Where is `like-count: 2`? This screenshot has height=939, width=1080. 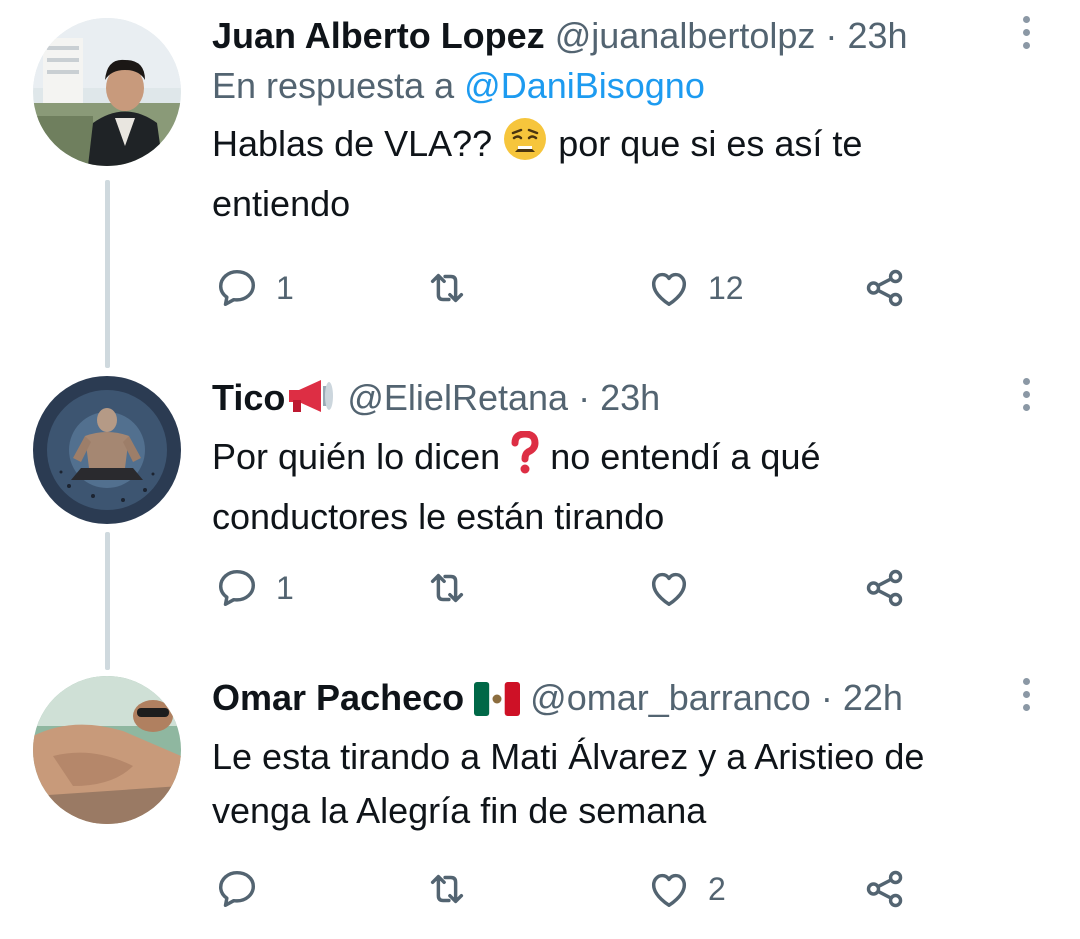
like-count: 2 is located at coordinates (717, 888).